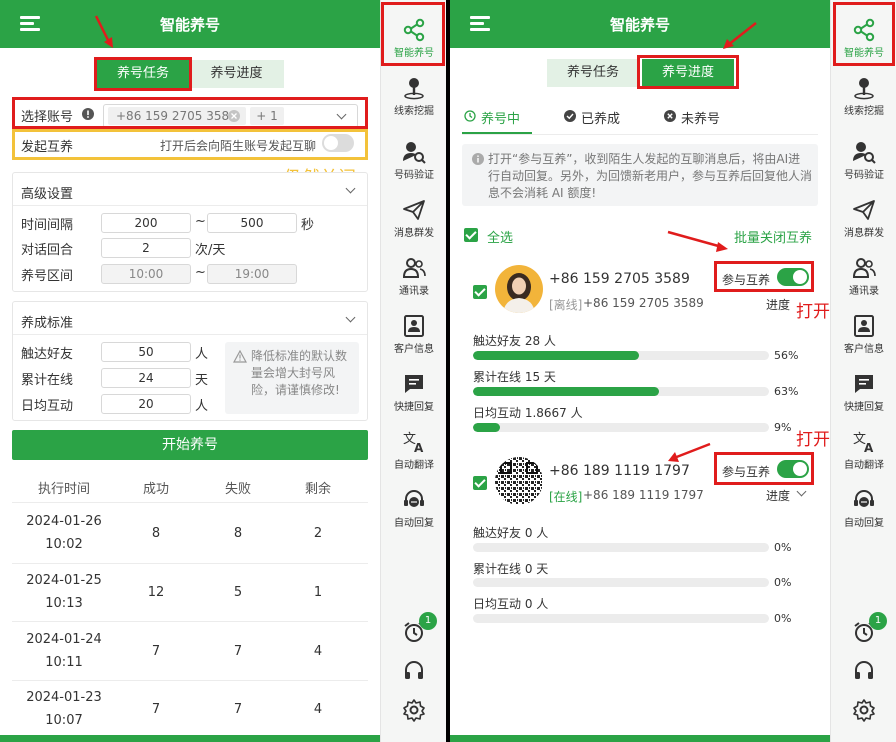  I want to click on sidebar-item-label: 线索挖掘, so click(414, 111).